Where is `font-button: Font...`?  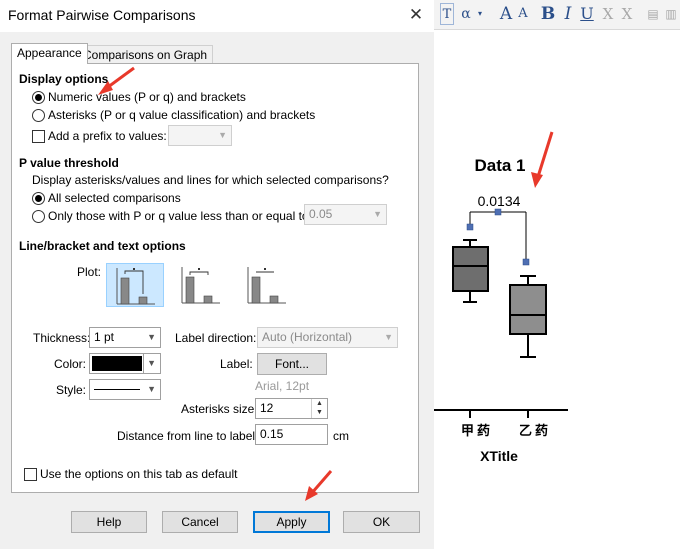 font-button: Font... is located at coordinates (292, 364).